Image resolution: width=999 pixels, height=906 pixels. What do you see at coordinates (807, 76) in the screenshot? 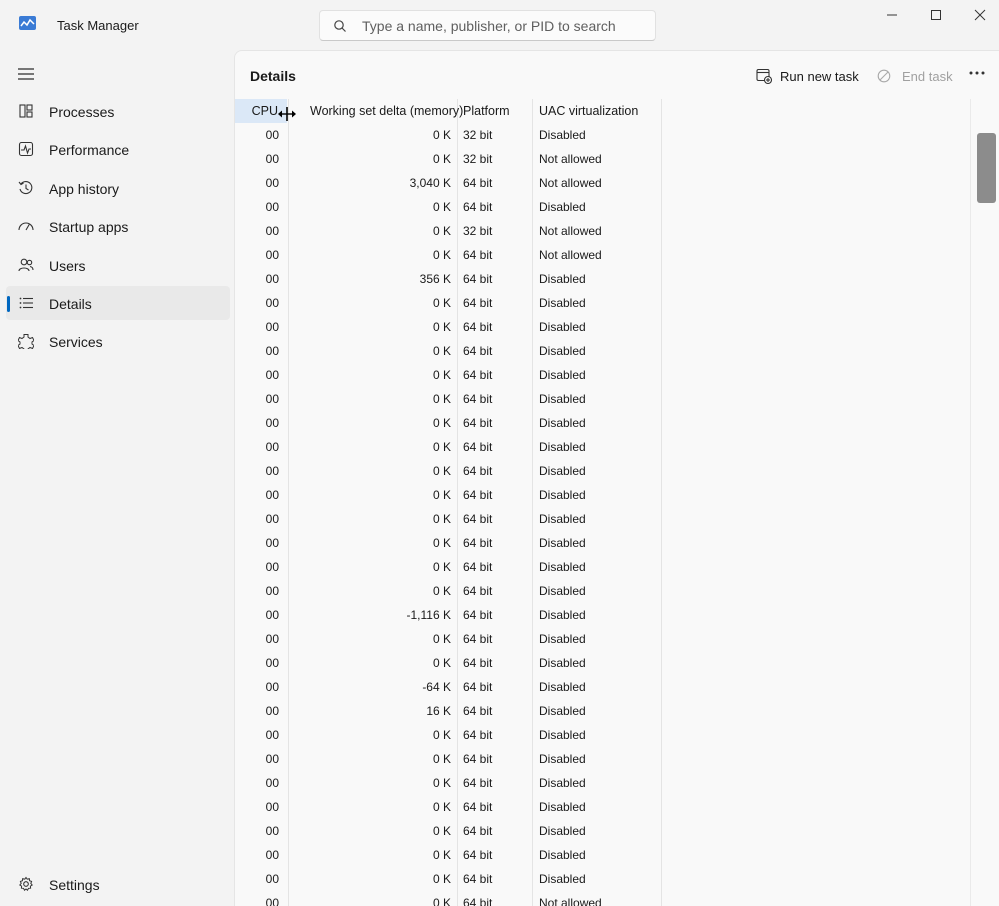
I see `run-new-task-button: Run new task` at bounding box center [807, 76].